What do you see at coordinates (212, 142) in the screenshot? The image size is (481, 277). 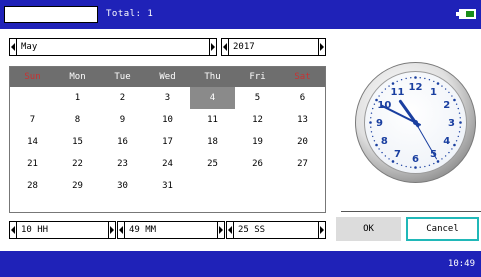 I see `calendar-day-18: 18` at bounding box center [212, 142].